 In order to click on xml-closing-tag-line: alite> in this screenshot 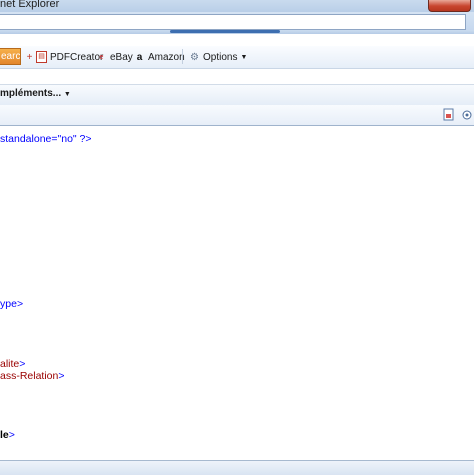, I will do `click(13, 364)`.